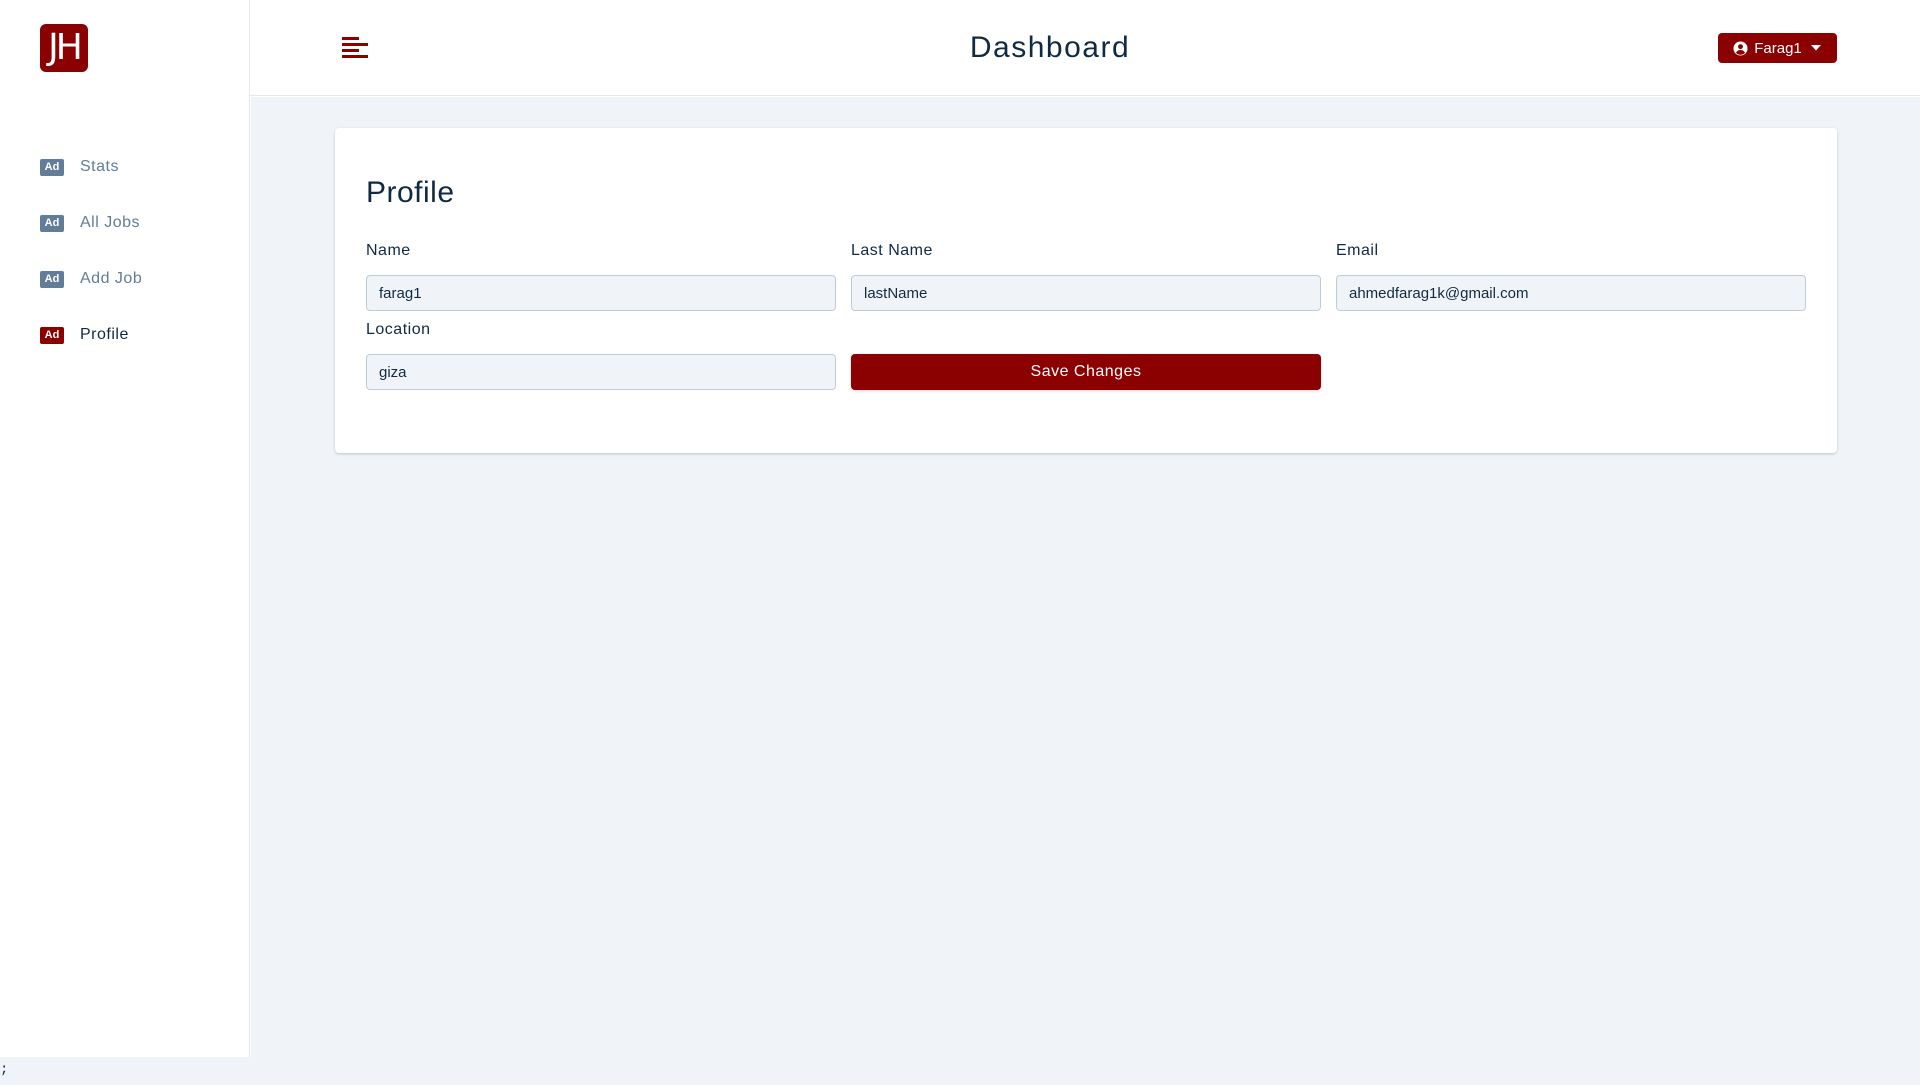 The image size is (1920, 1085). I want to click on sidebar-item-label: Profile, so click(104, 334).